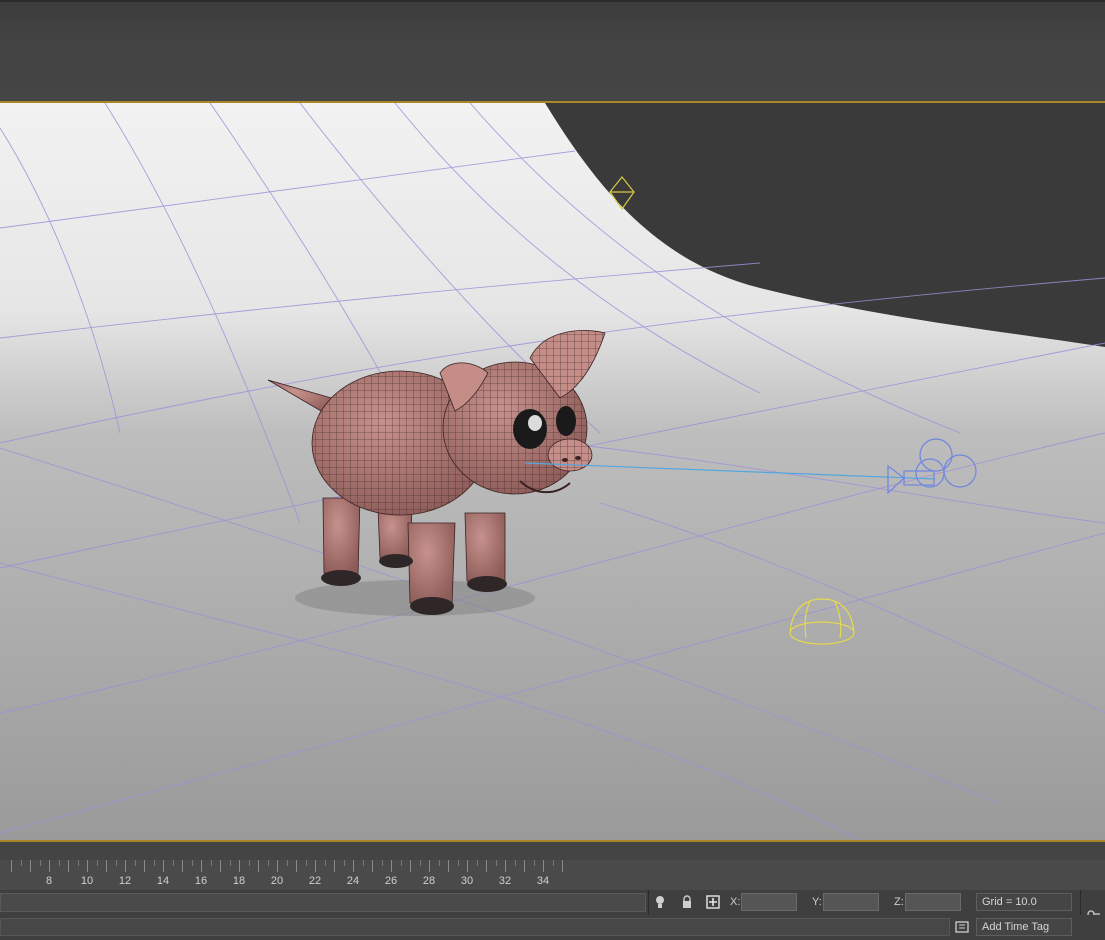 The width and height of the screenshot is (1105, 940). I want to click on y-coord-label: Y:, so click(817, 902).